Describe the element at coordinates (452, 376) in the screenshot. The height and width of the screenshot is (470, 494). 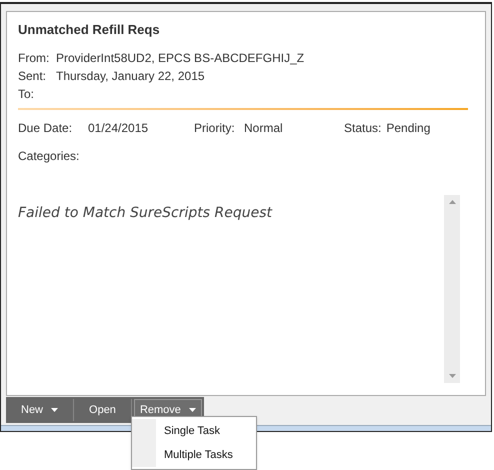
I see `scroll-down-icon` at that location.